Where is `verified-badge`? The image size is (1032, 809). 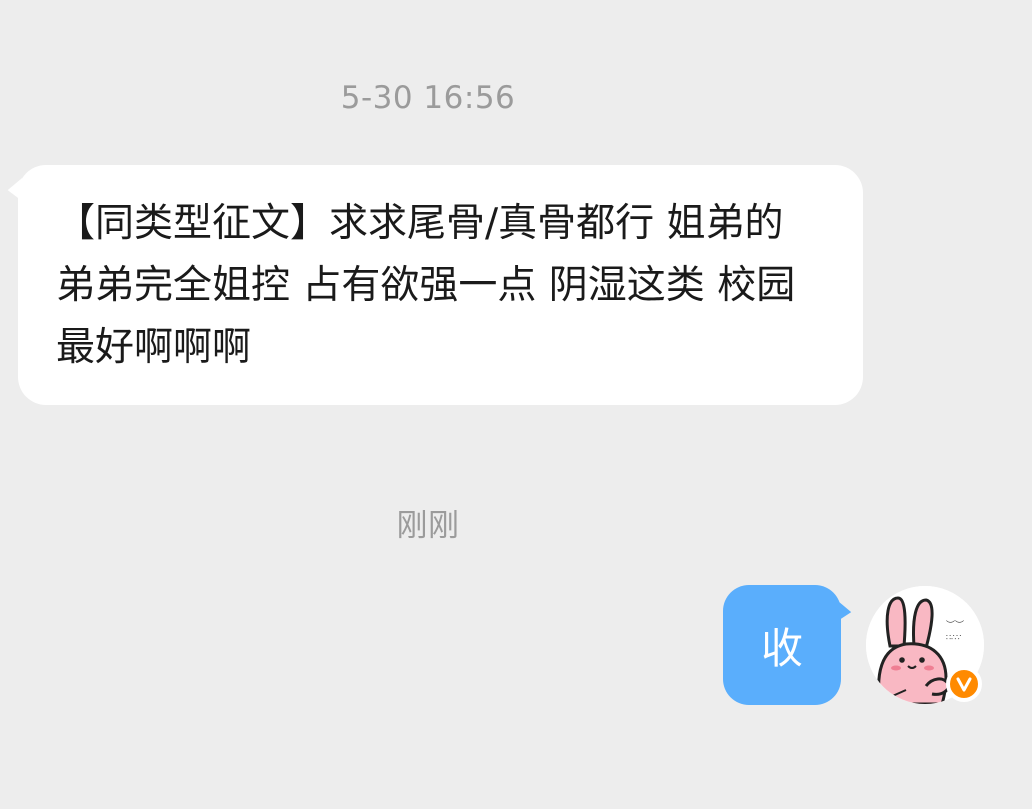 verified-badge is located at coordinates (964, 684).